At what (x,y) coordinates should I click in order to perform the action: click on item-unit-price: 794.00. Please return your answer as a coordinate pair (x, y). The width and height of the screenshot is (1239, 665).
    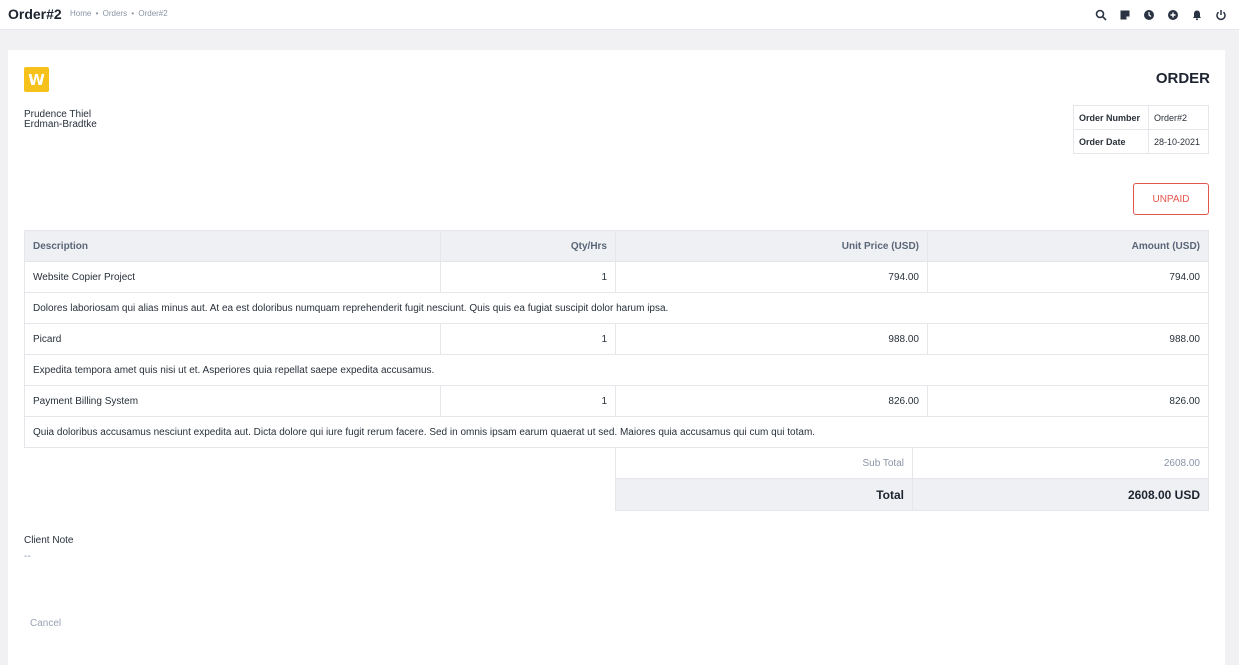
    Looking at the image, I should click on (771, 277).